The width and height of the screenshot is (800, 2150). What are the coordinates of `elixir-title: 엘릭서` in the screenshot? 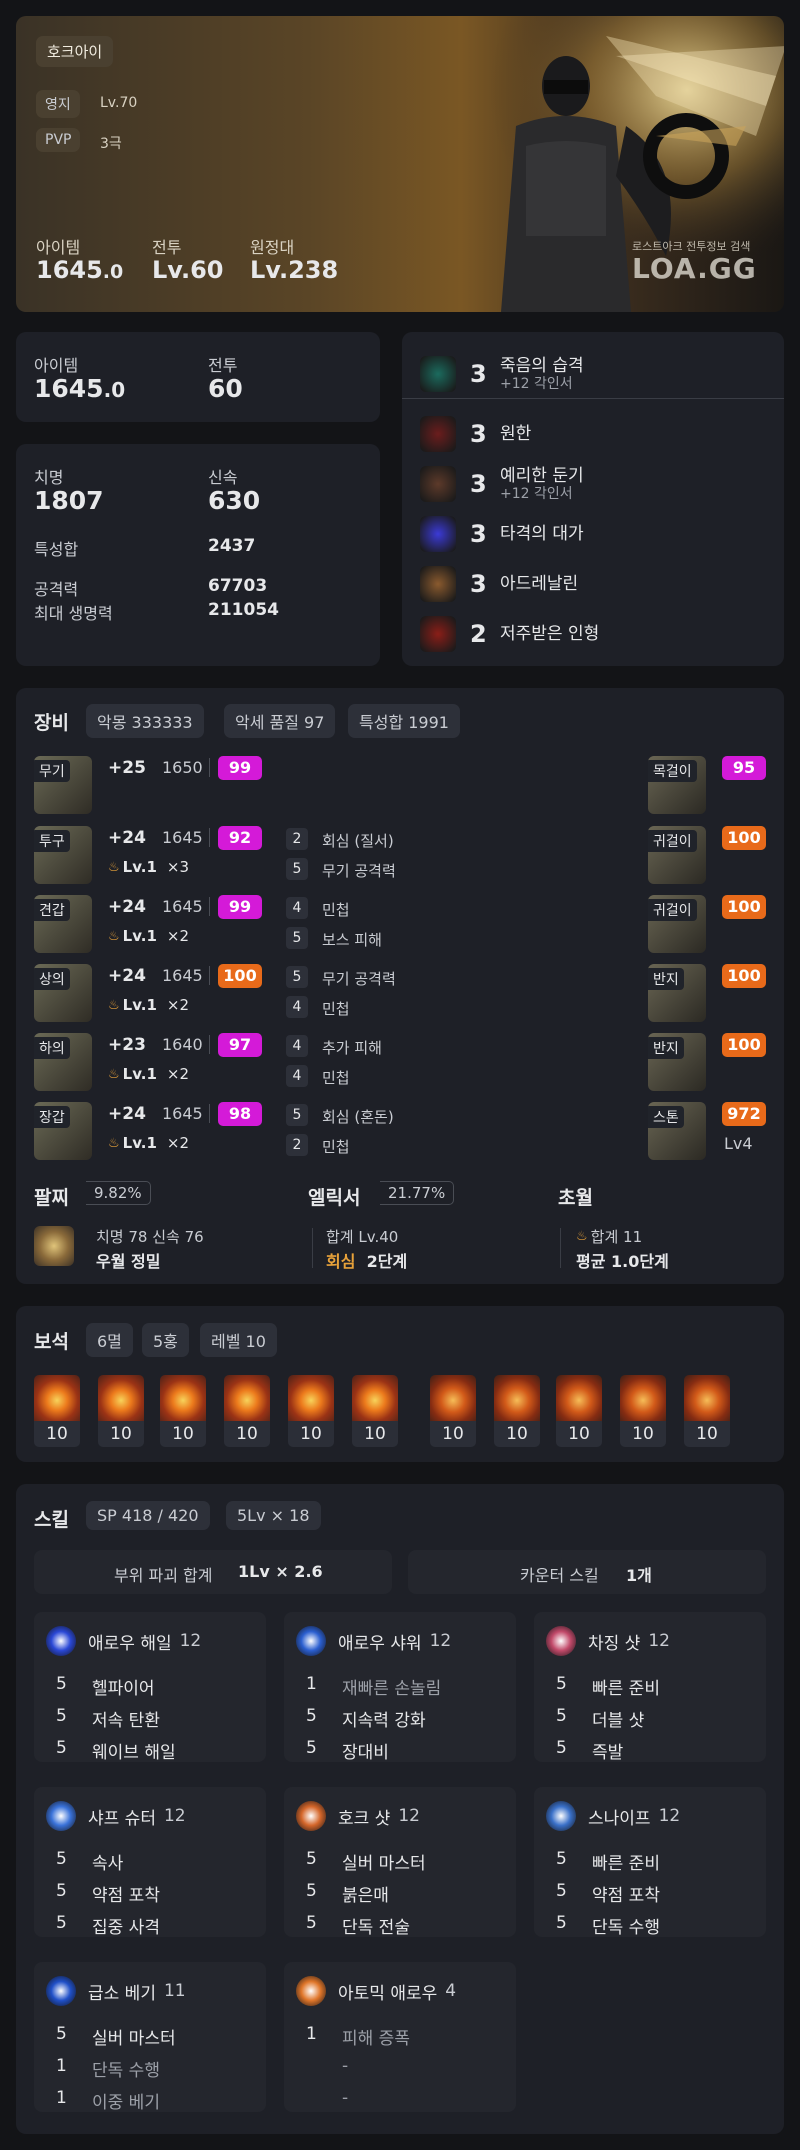 It's located at (334, 1198).